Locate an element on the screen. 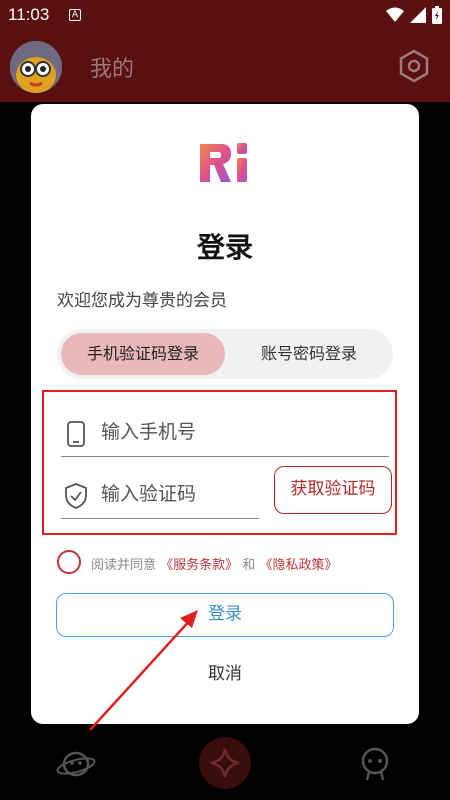 The image size is (450, 800). dialog-title: 登录 is located at coordinates (224, 247).